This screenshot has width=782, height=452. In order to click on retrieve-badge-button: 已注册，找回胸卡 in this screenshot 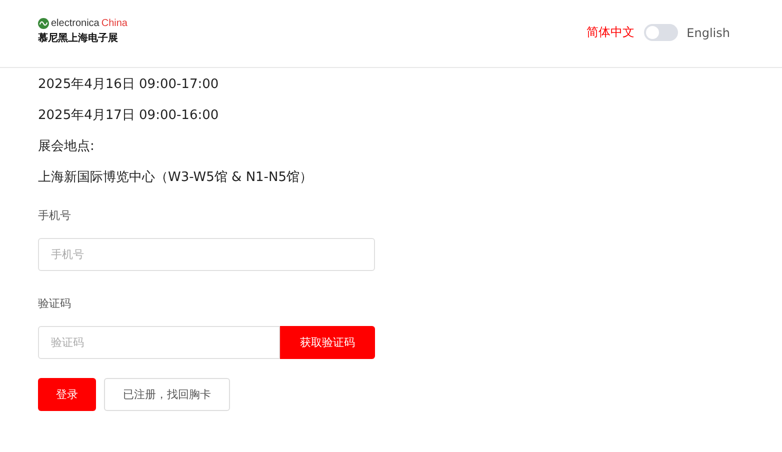, I will do `click(167, 394)`.